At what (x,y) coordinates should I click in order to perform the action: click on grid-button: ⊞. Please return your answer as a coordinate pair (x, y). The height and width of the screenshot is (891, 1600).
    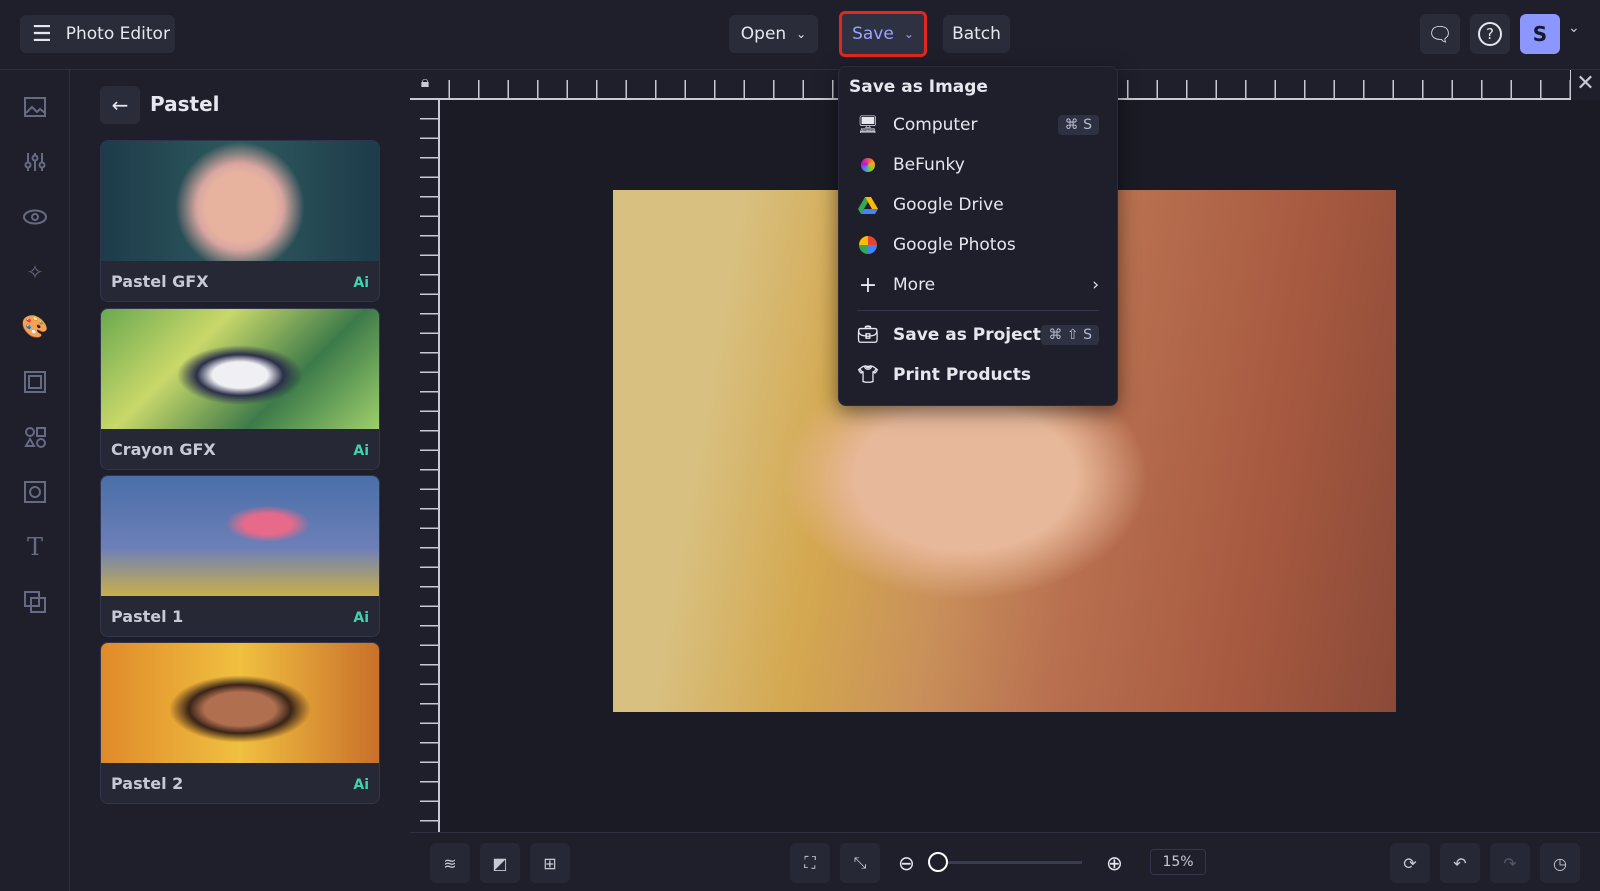
    Looking at the image, I should click on (550, 863).